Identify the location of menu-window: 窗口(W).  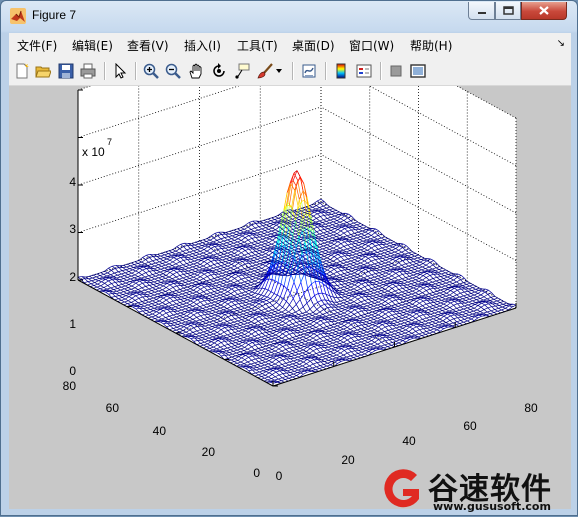
(371, 45).